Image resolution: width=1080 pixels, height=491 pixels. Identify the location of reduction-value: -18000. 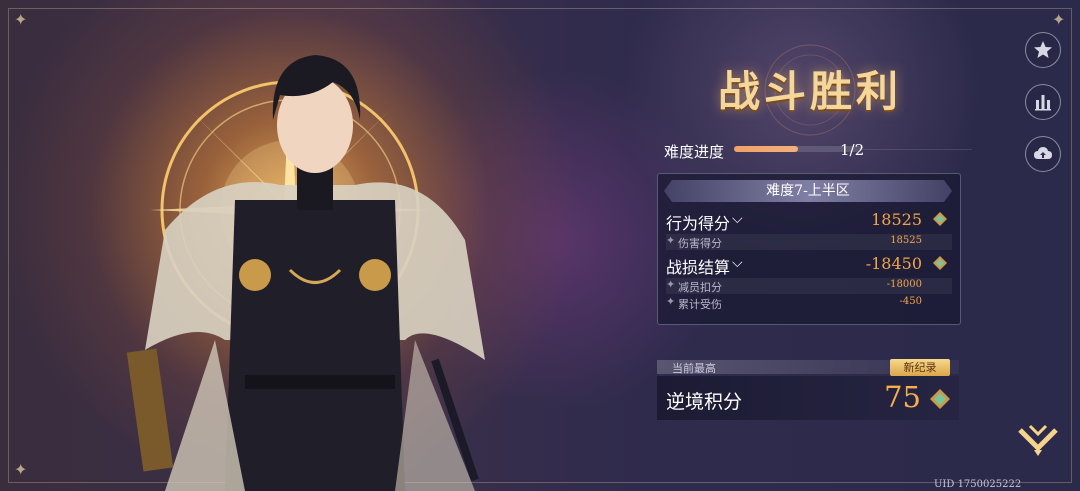
(904, 284).